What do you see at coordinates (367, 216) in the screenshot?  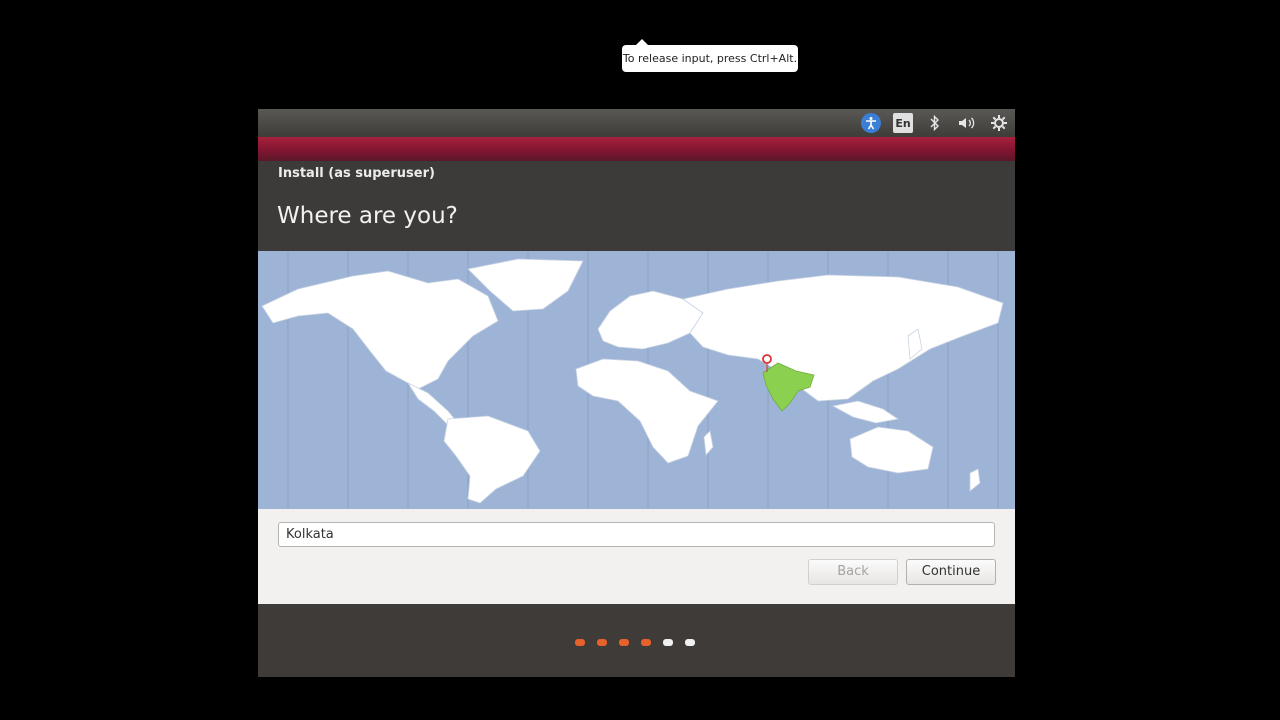 I see `page-title: Where are you?` at bounding box center [367, 216].